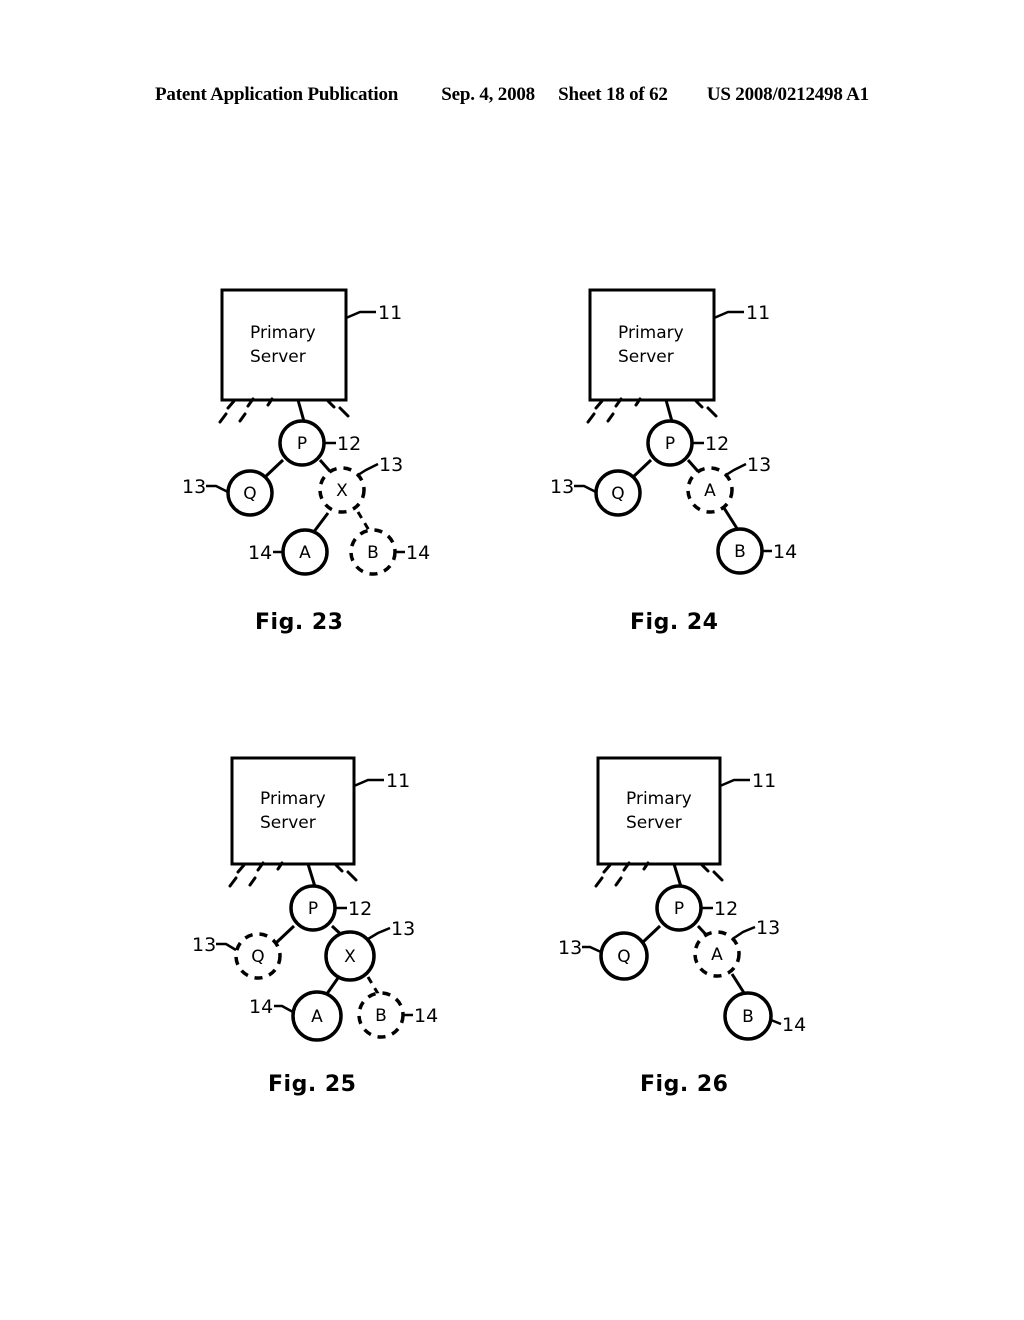  I want to click on figure-26-drawing: Primary Server 11 P 12 Q 13 A 13 B 14, so click(682, 898).